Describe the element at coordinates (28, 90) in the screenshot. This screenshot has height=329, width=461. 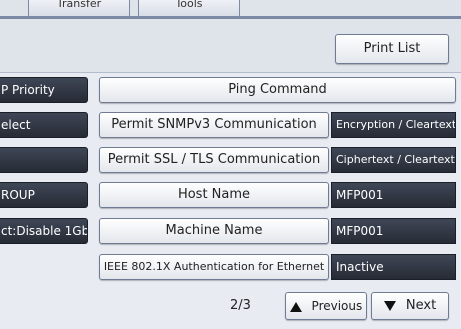
I see `left-item-label: P Priority` at that location.